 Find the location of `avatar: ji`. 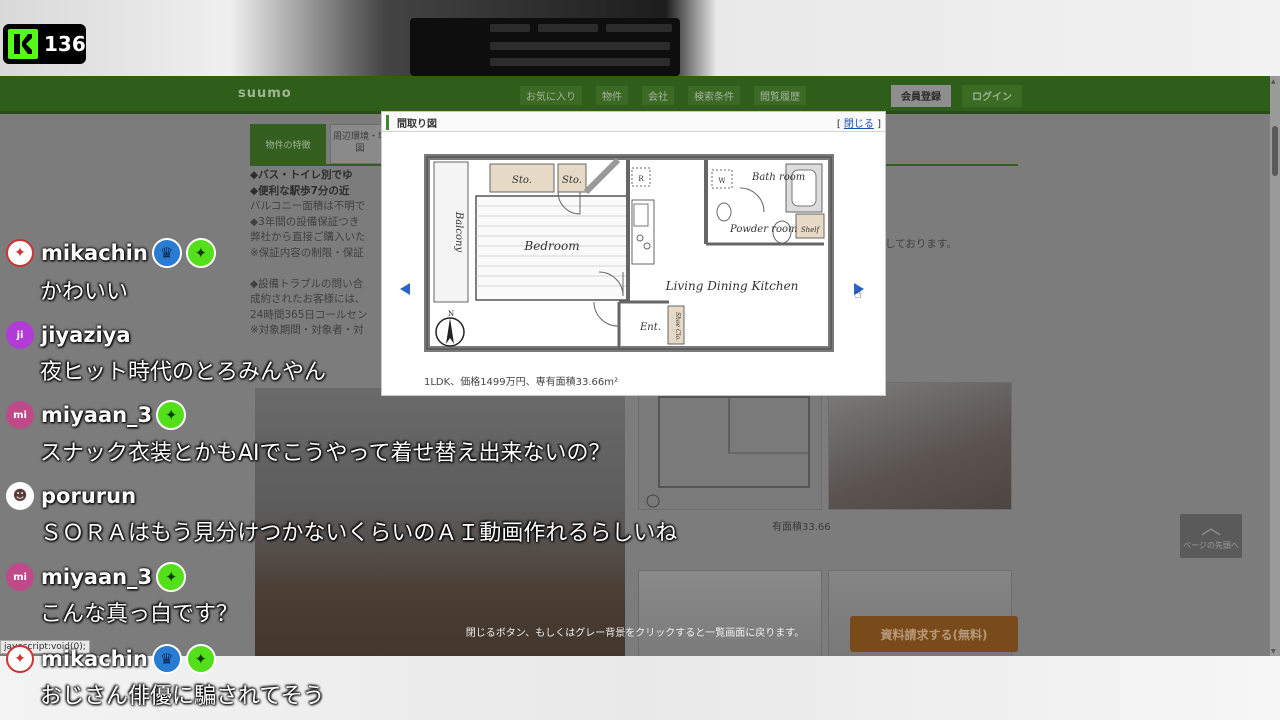

avatar: ji is located at coordinates (20, 335).